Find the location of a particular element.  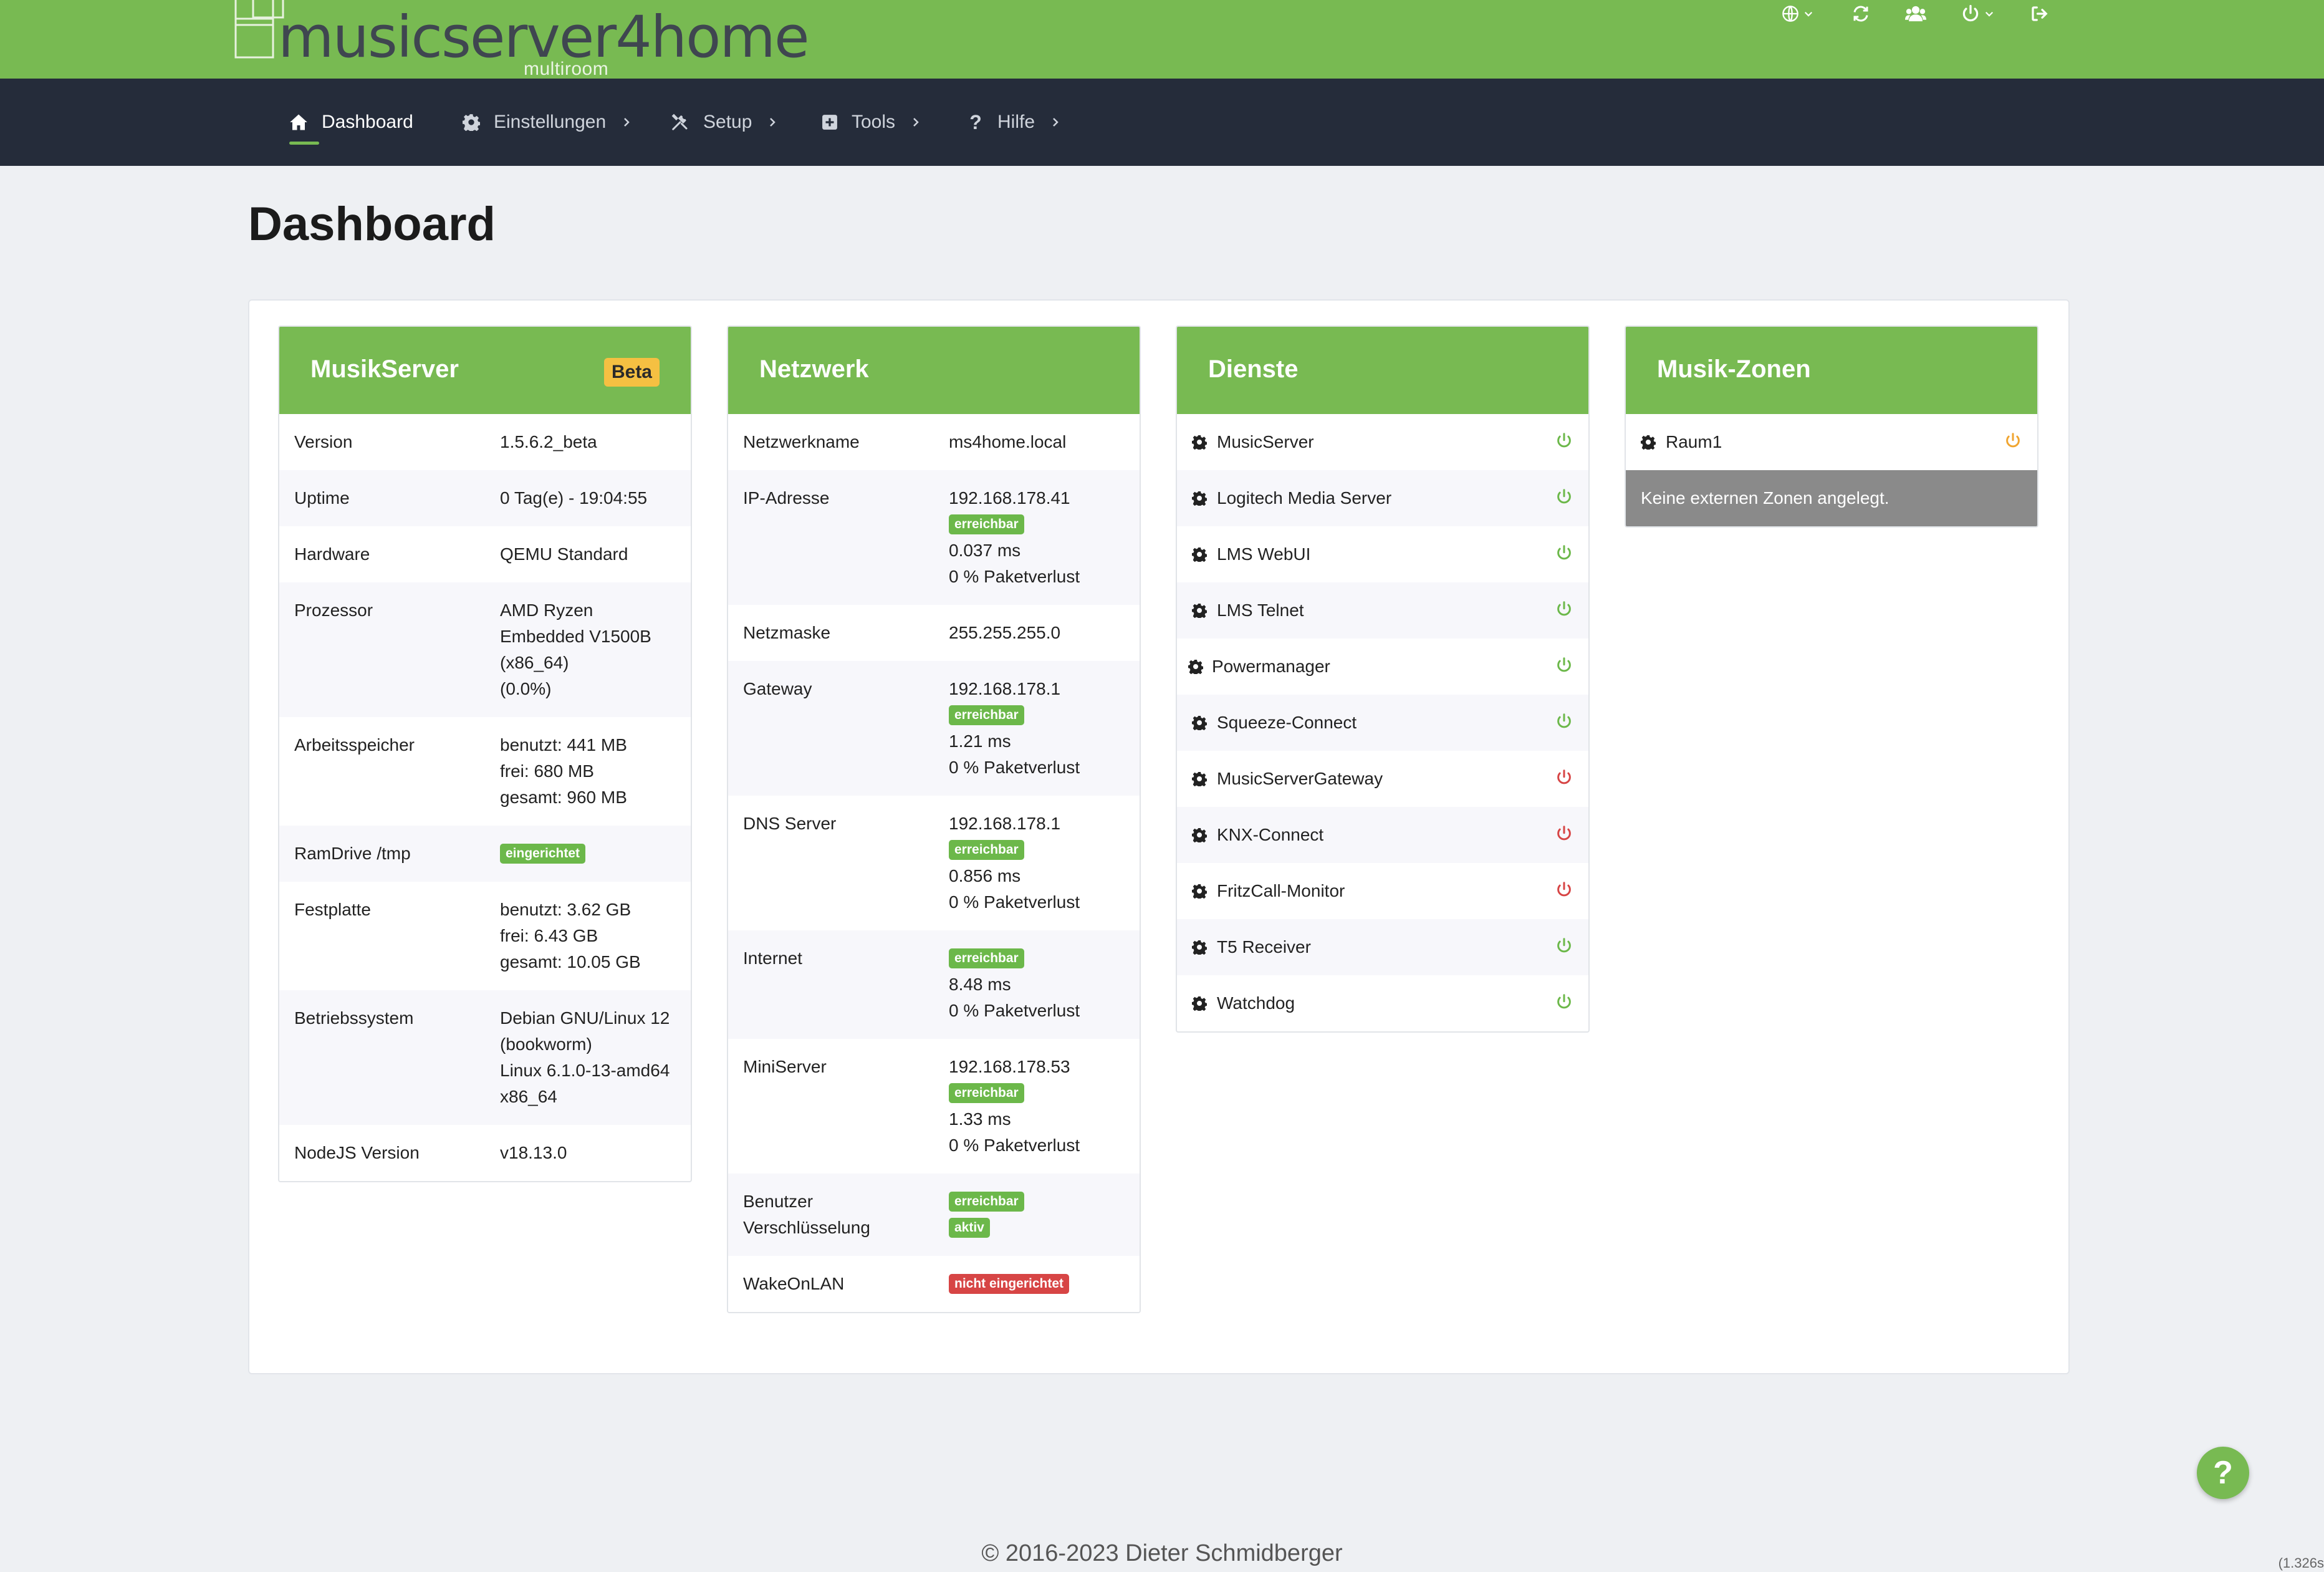

zonen-empty-note: Keine externen Zonen angelegt. is located at coordinates (1831, 498).